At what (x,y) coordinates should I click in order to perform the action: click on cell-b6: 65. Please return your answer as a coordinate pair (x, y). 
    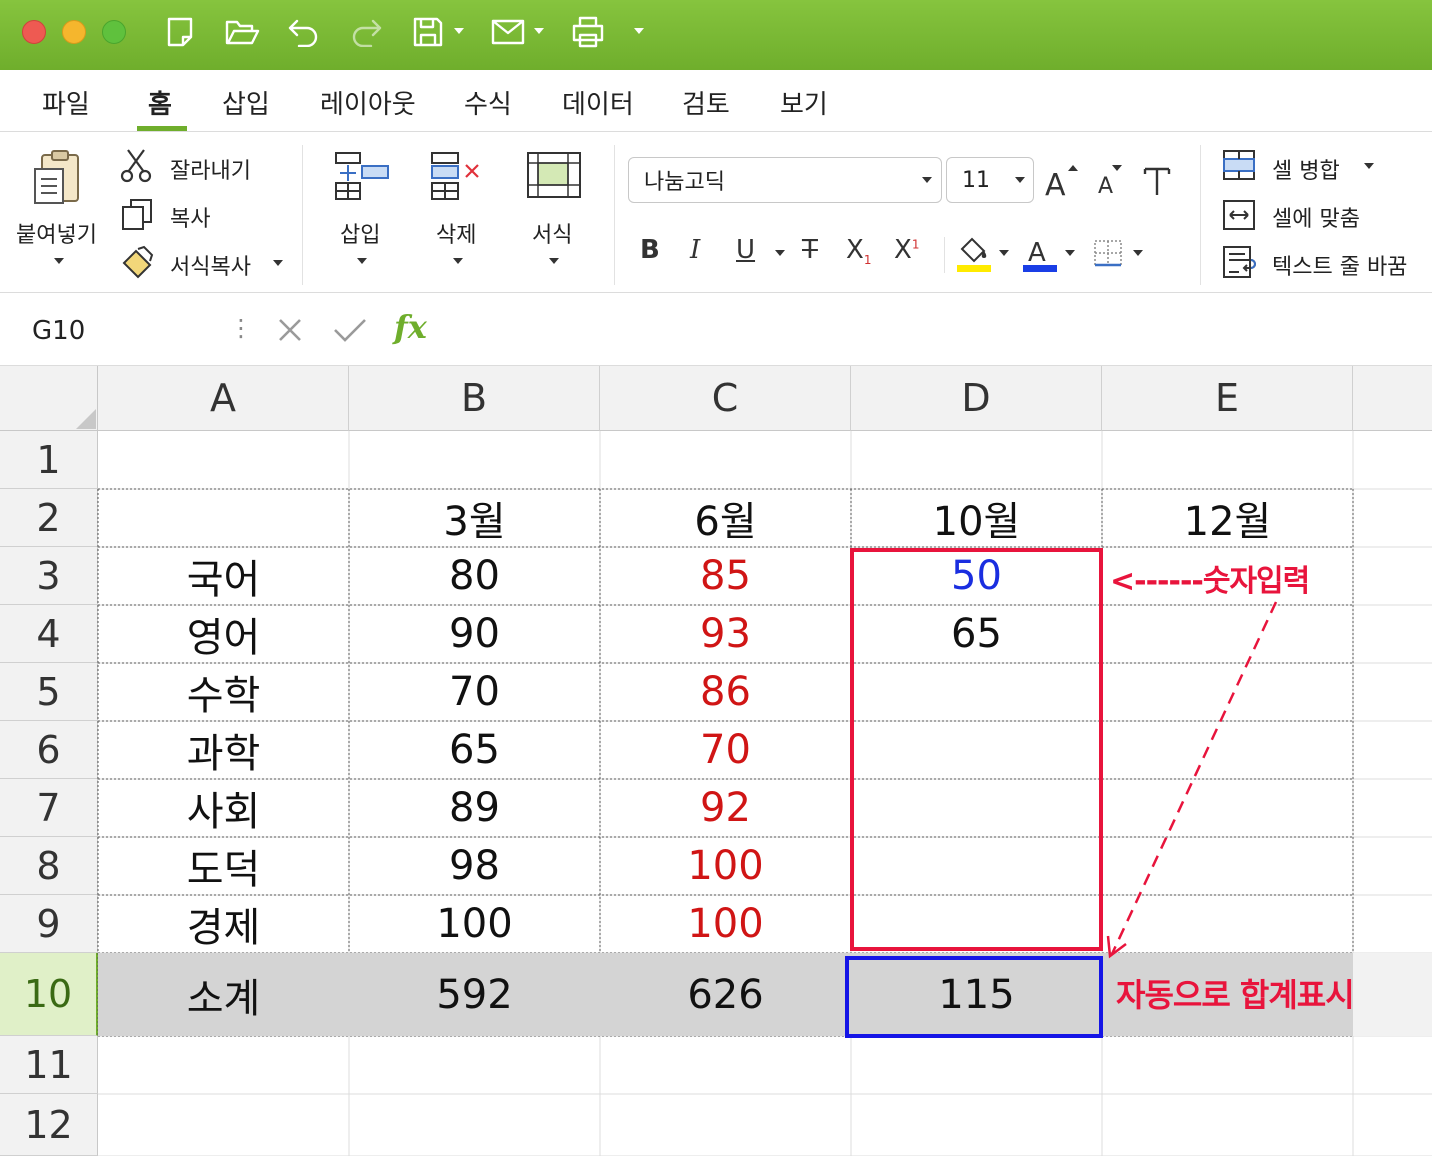
    Looking at the image, I should click on (474, 750).